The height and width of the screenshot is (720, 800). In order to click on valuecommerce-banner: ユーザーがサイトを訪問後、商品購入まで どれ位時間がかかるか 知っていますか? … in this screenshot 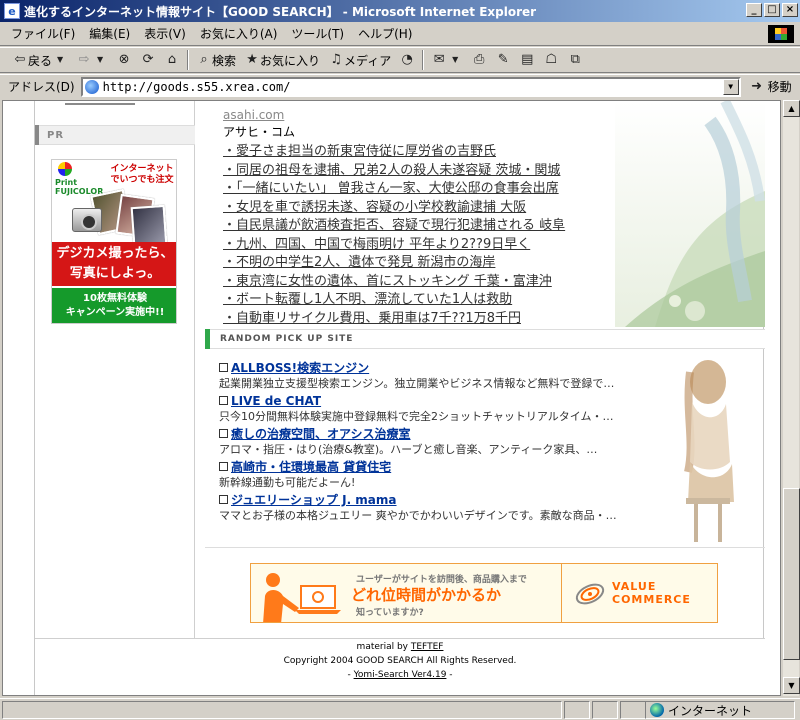, I will do `click(484, 593)`.